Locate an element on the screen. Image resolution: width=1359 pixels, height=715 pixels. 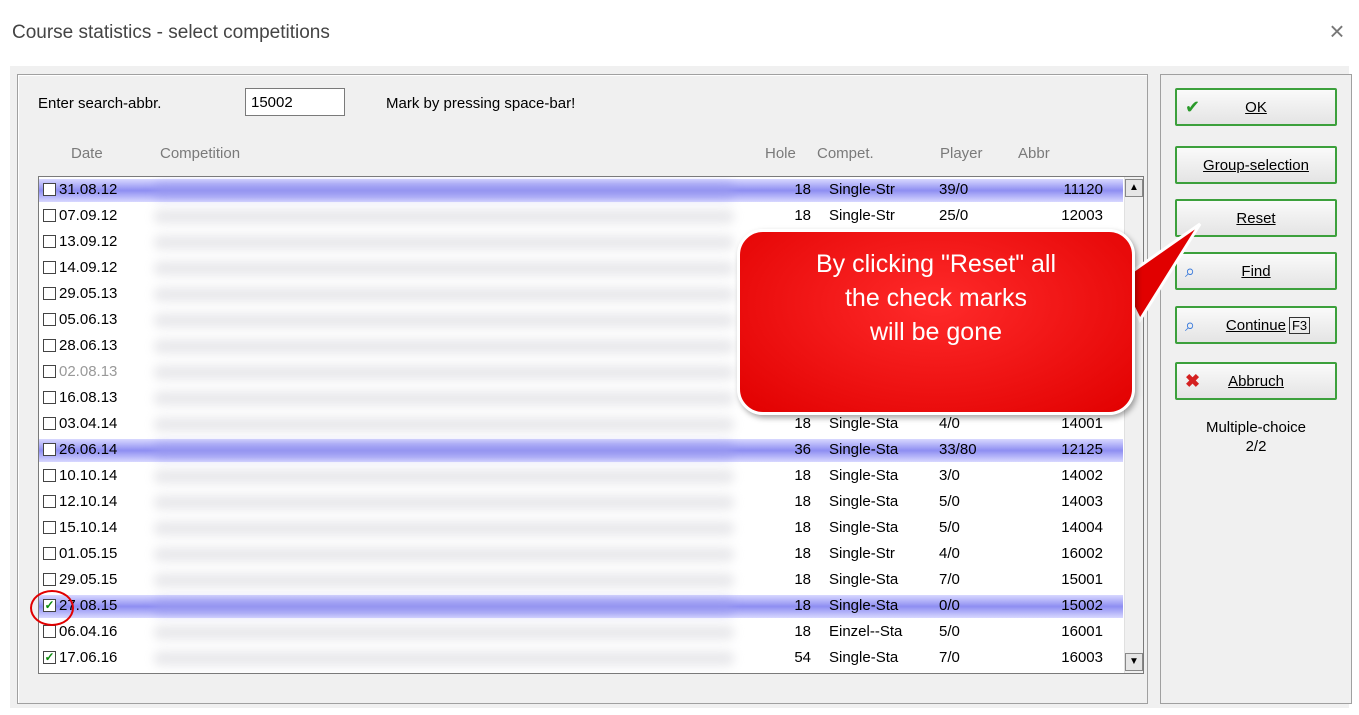
list-item: 26.06.14 36 Single-Sta 33/80 12125 is located at coordinates (581, 450).